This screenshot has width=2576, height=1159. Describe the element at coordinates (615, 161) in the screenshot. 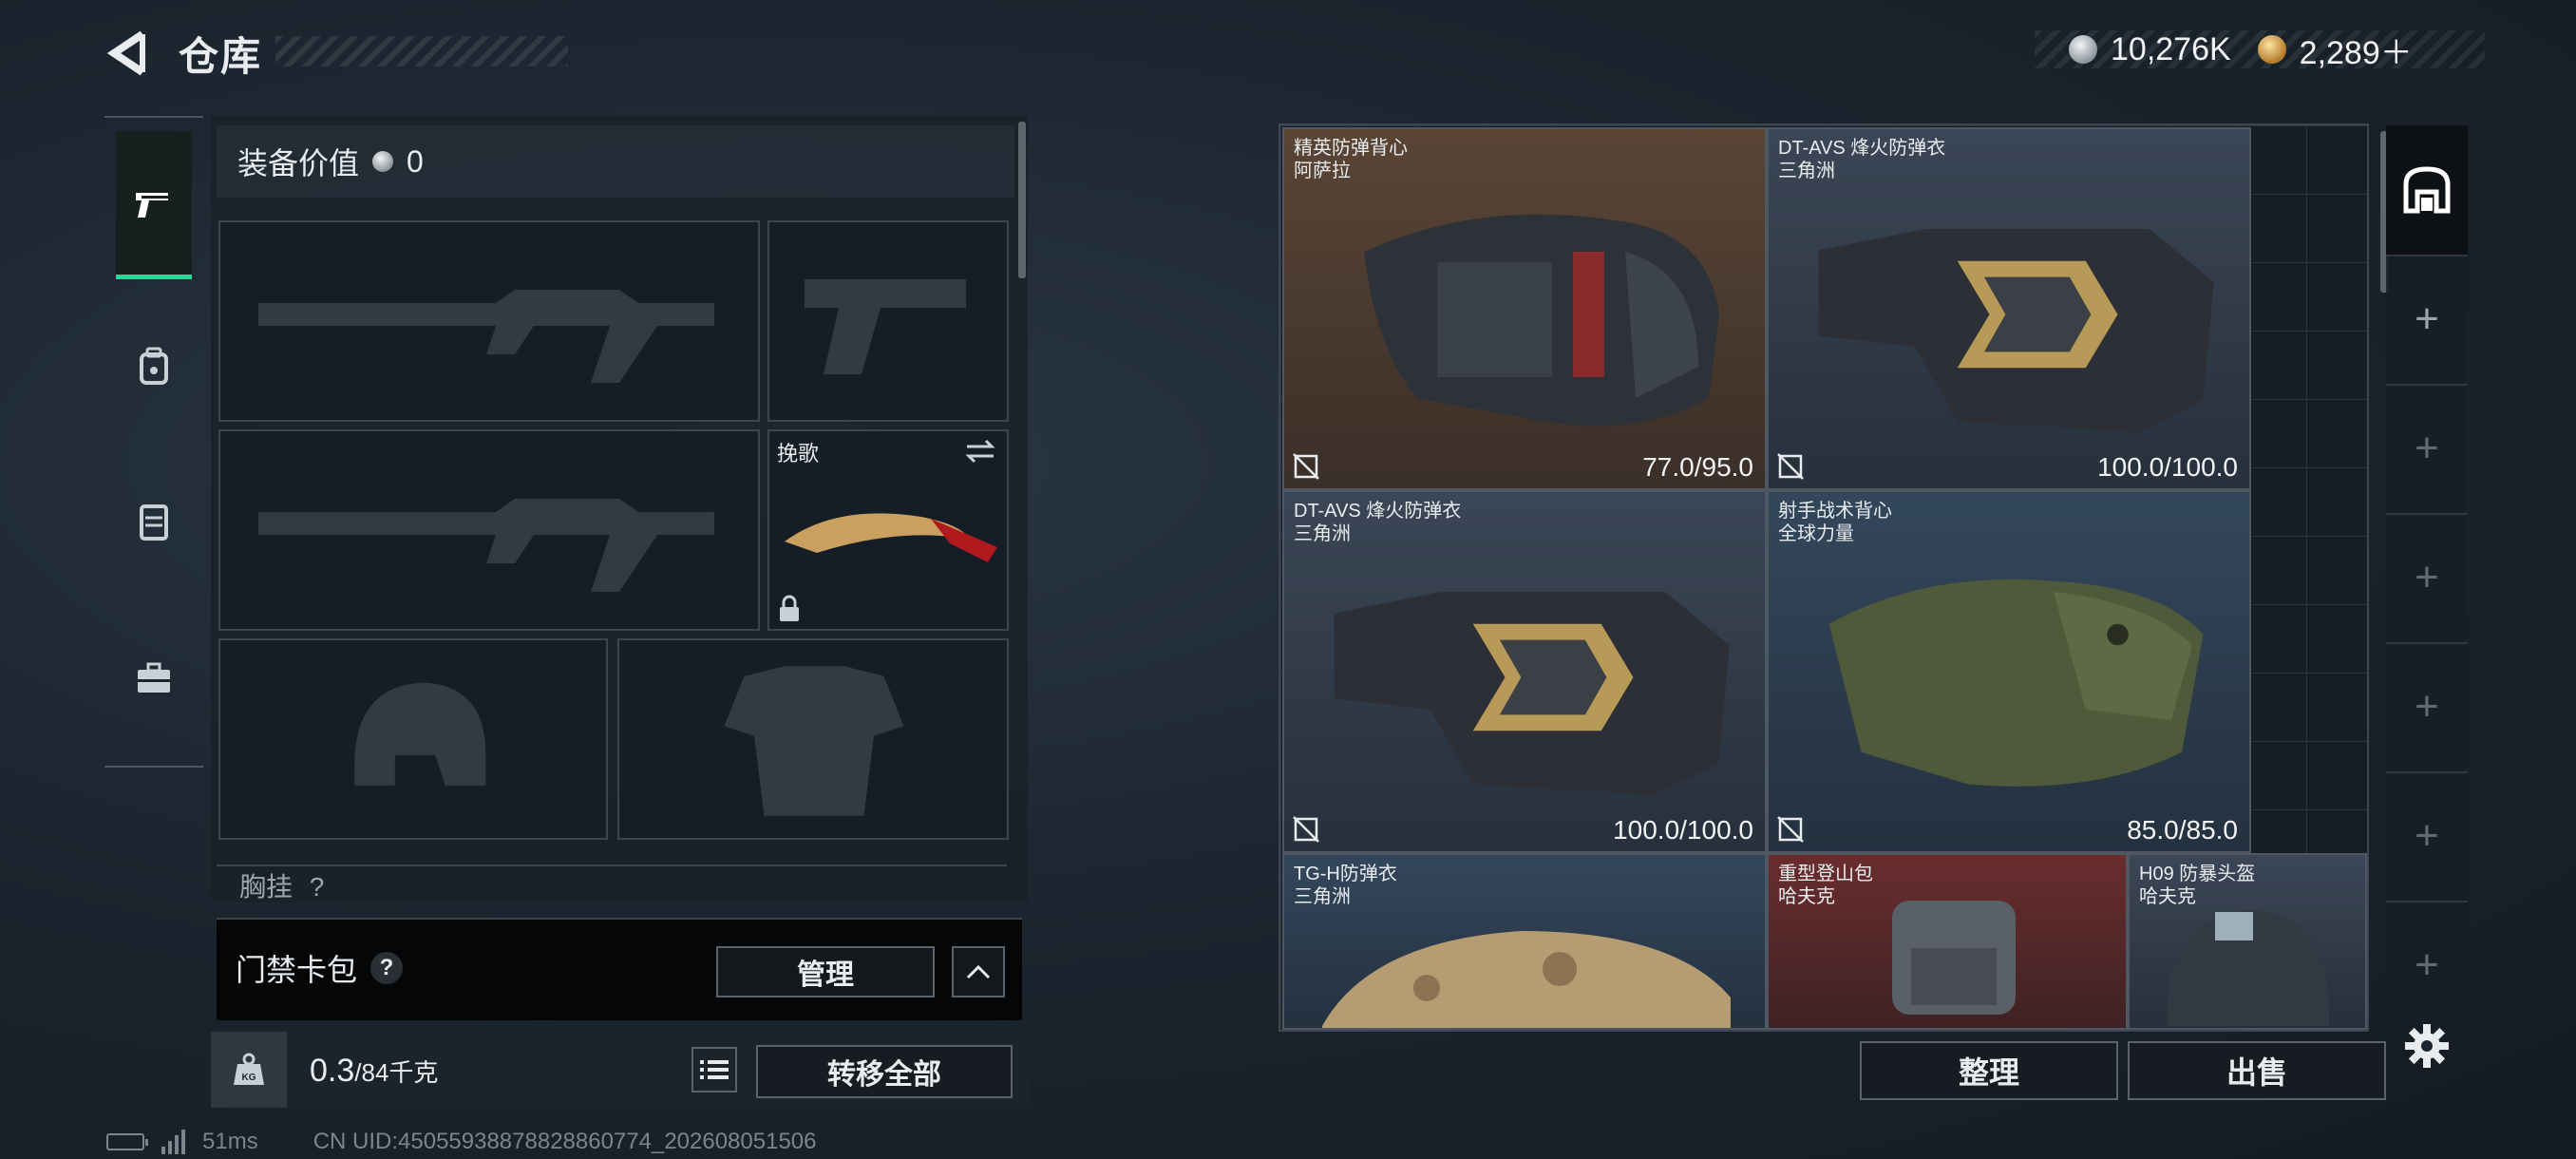

I see `equipment-value-row: 装备价值 0` at that location.